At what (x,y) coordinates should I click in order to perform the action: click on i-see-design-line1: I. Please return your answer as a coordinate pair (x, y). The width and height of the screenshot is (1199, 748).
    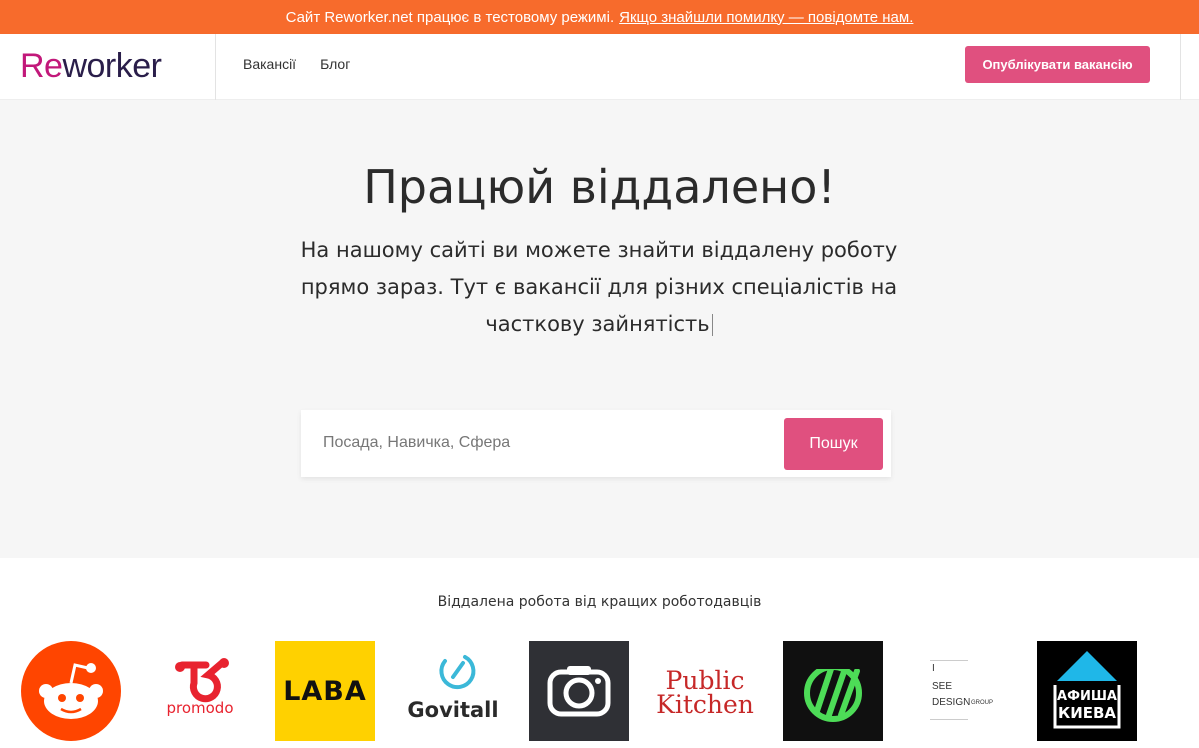
    Looking at the image, I should click on (933, 668).